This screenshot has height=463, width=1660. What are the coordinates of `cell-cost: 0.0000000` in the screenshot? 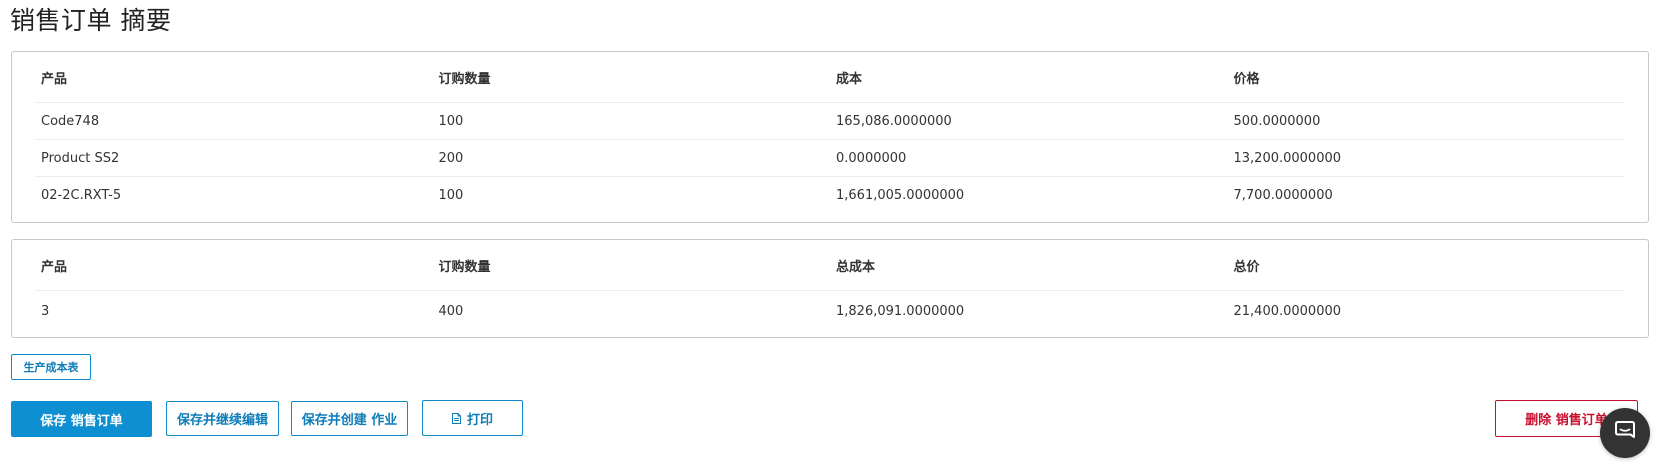 It's located at (871, 158).